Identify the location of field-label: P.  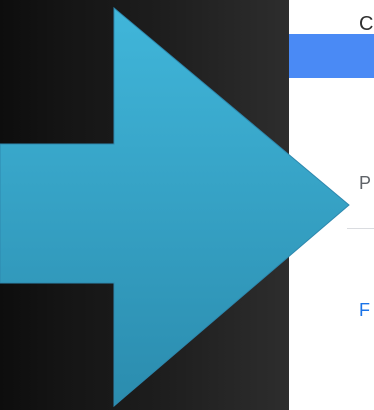
(365, 183).